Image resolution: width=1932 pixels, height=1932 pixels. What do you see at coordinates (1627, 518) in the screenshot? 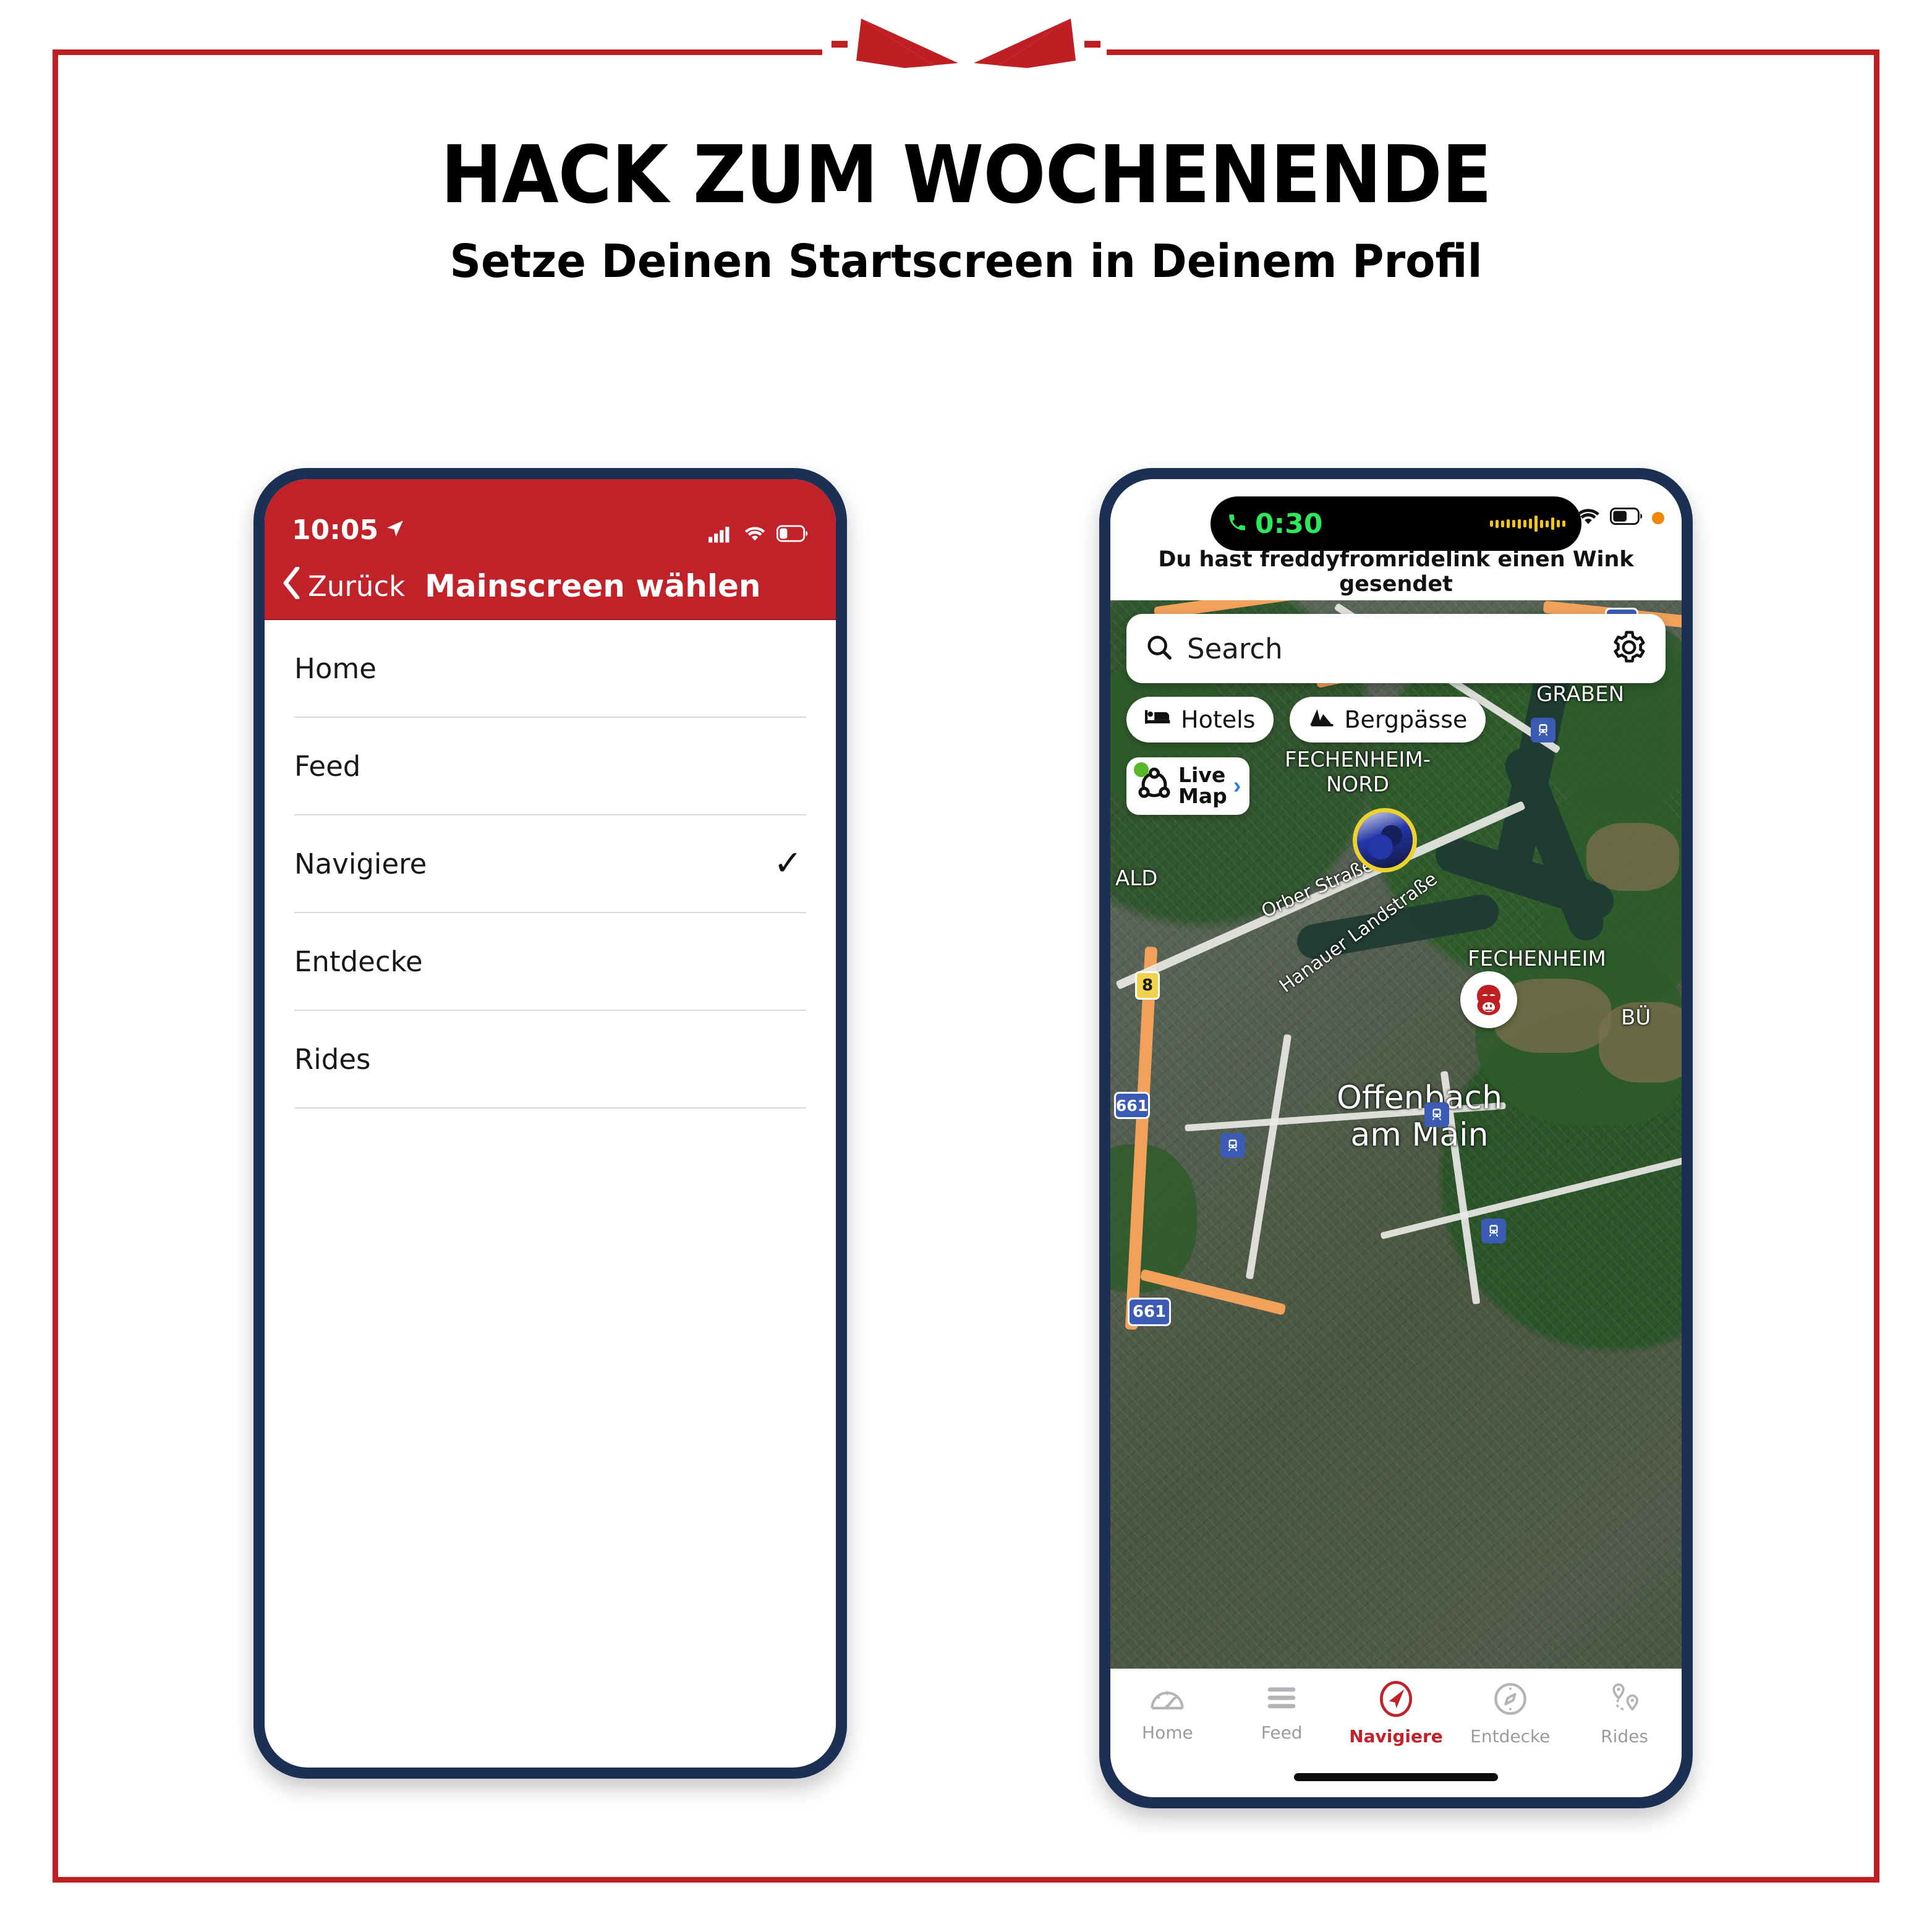
I see `battery-icon` at bounding box center [1627, 518].